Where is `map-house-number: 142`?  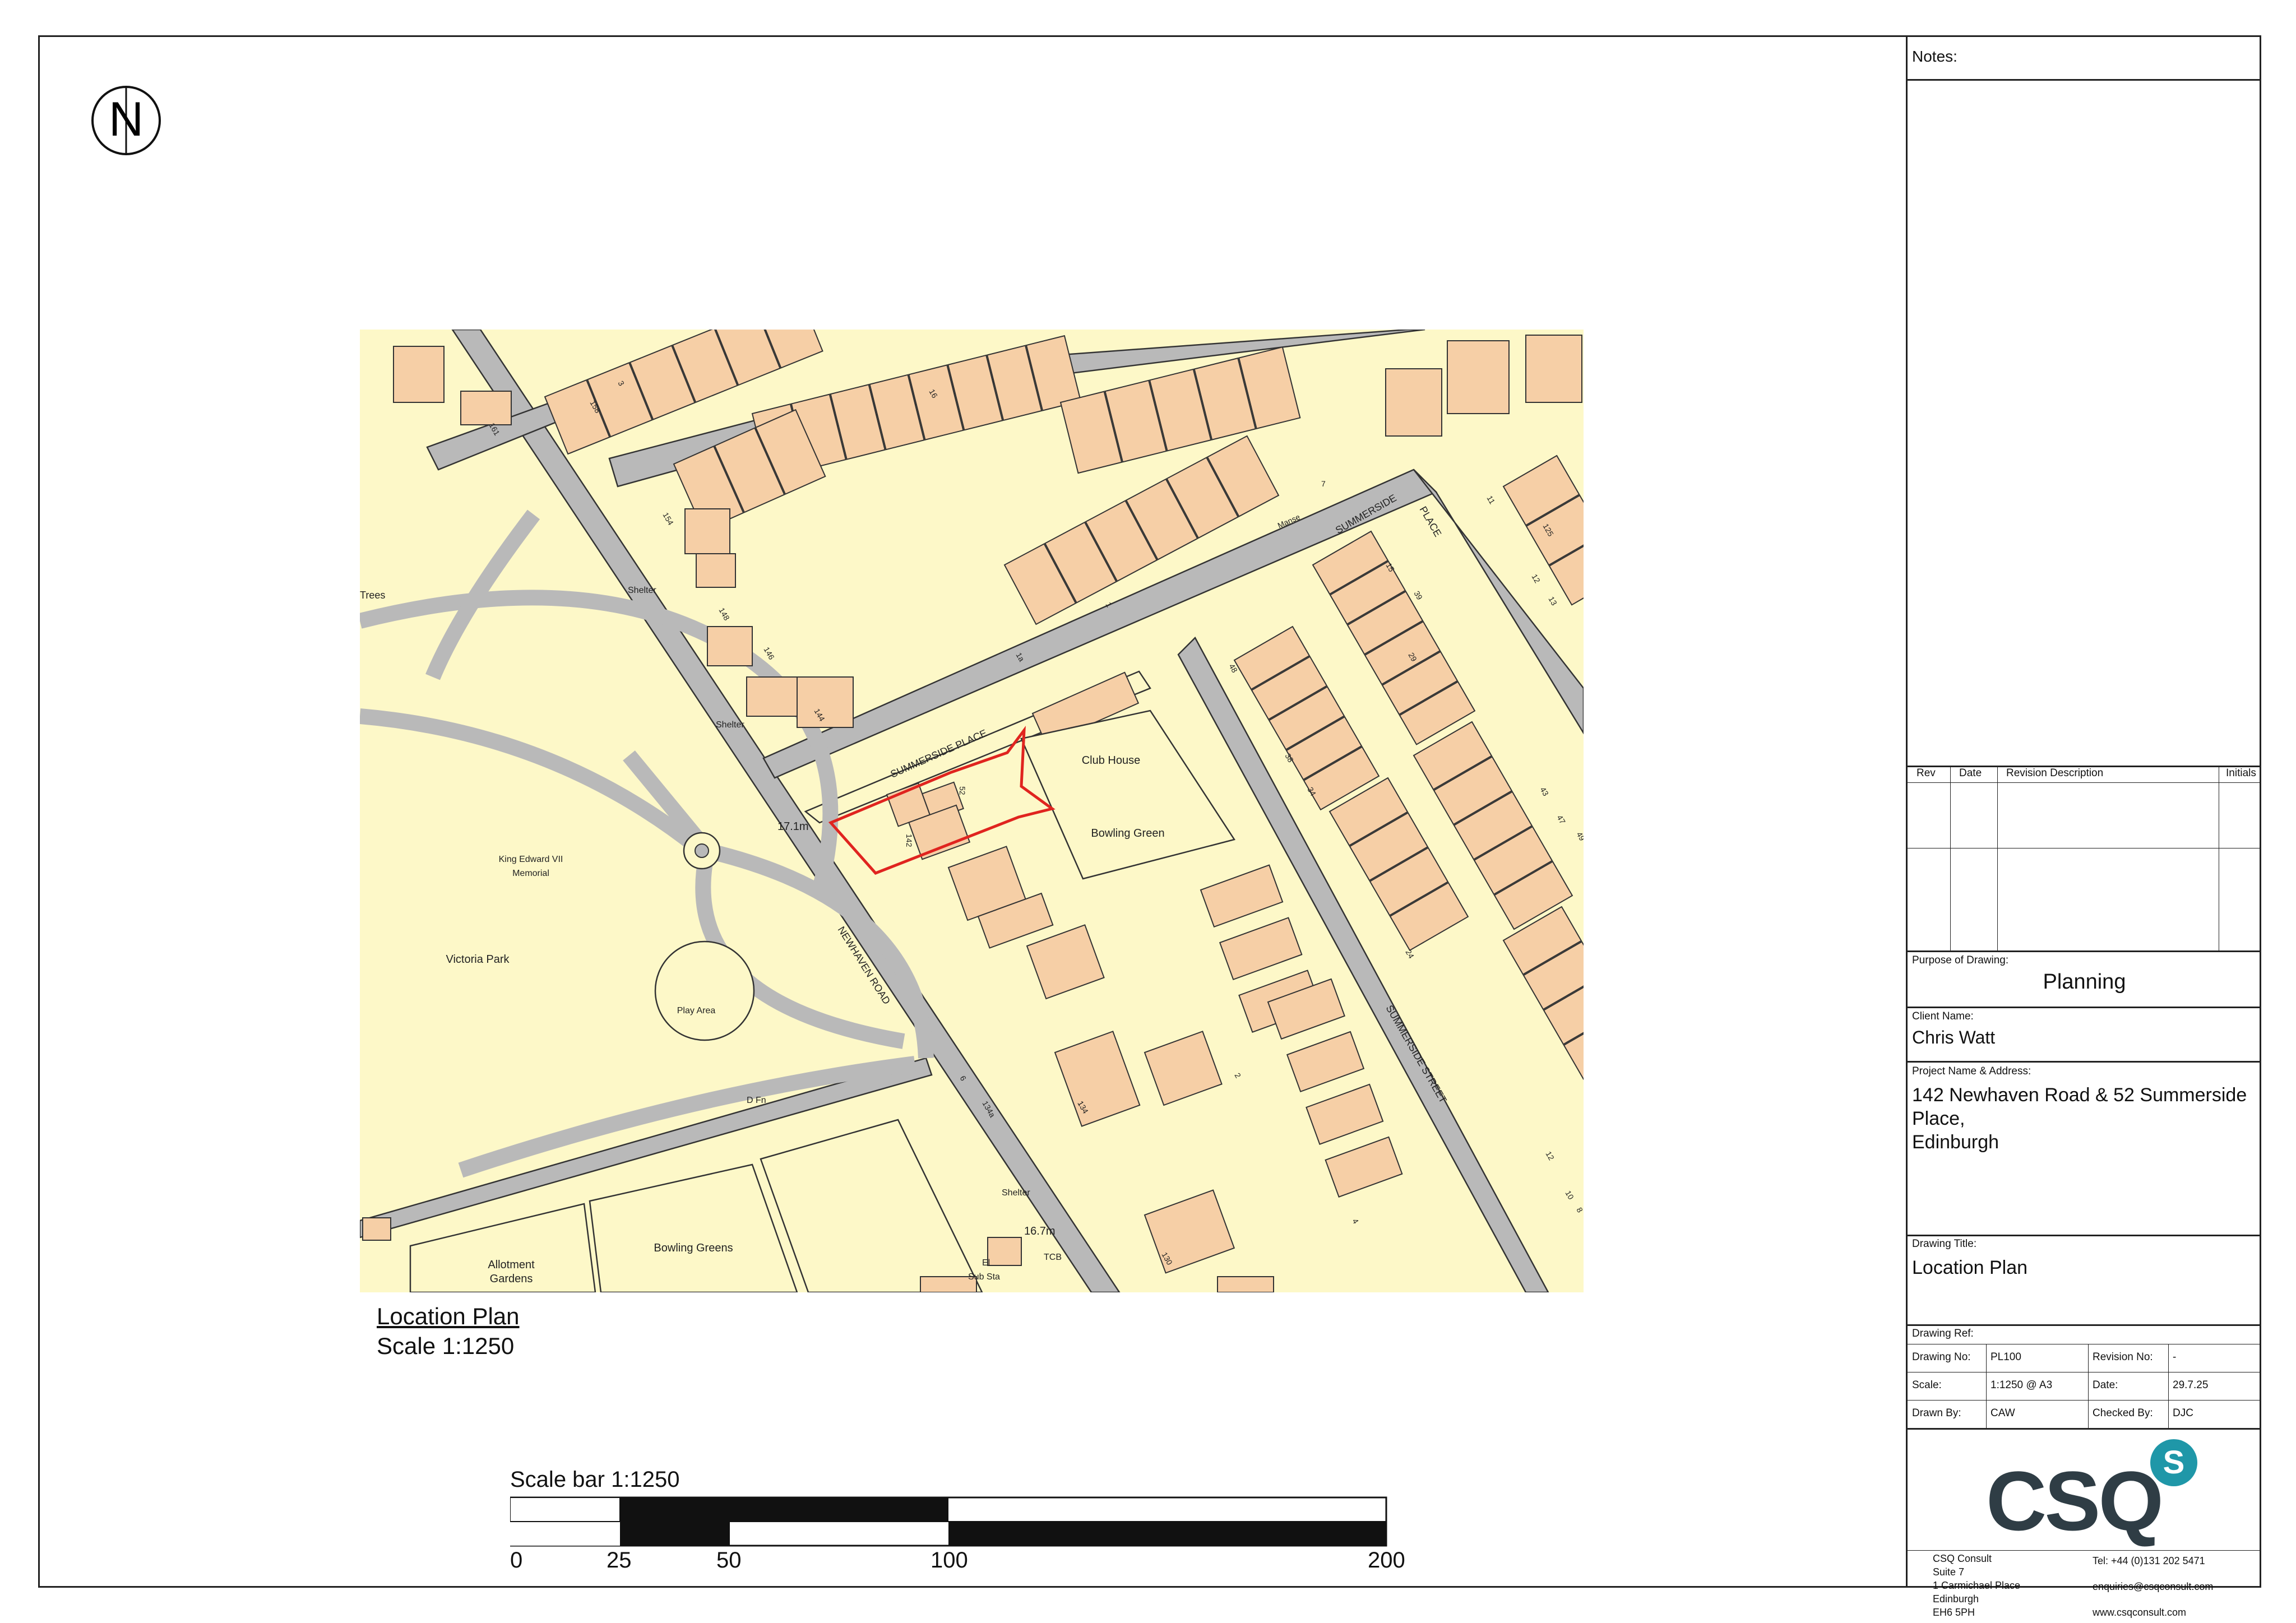
map-house-number: 142 is located at coordinates (909, 840).